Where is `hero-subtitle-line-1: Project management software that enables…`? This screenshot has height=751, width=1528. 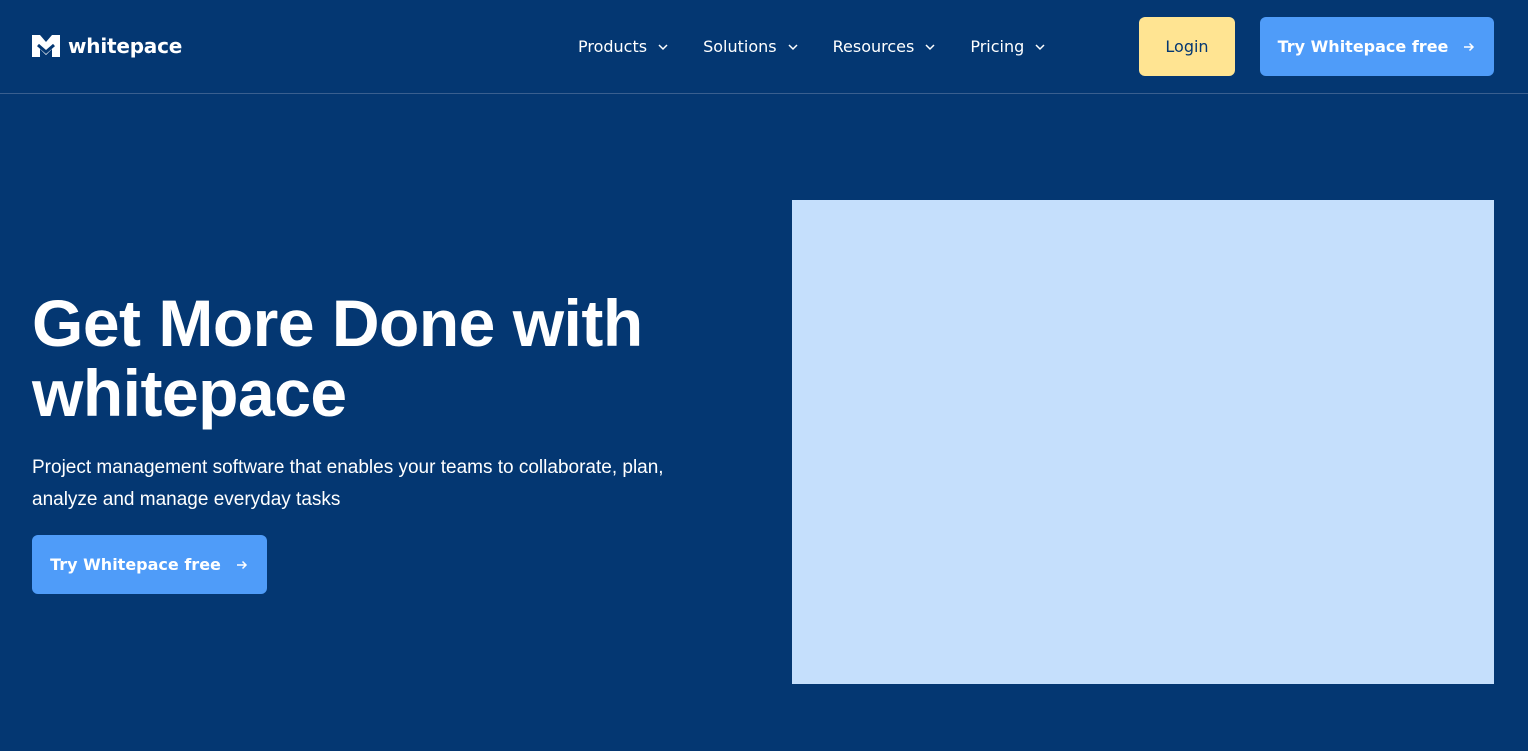
hero-subtitle-line-1: Project management software that enables… is located at coordinates (348, 467).